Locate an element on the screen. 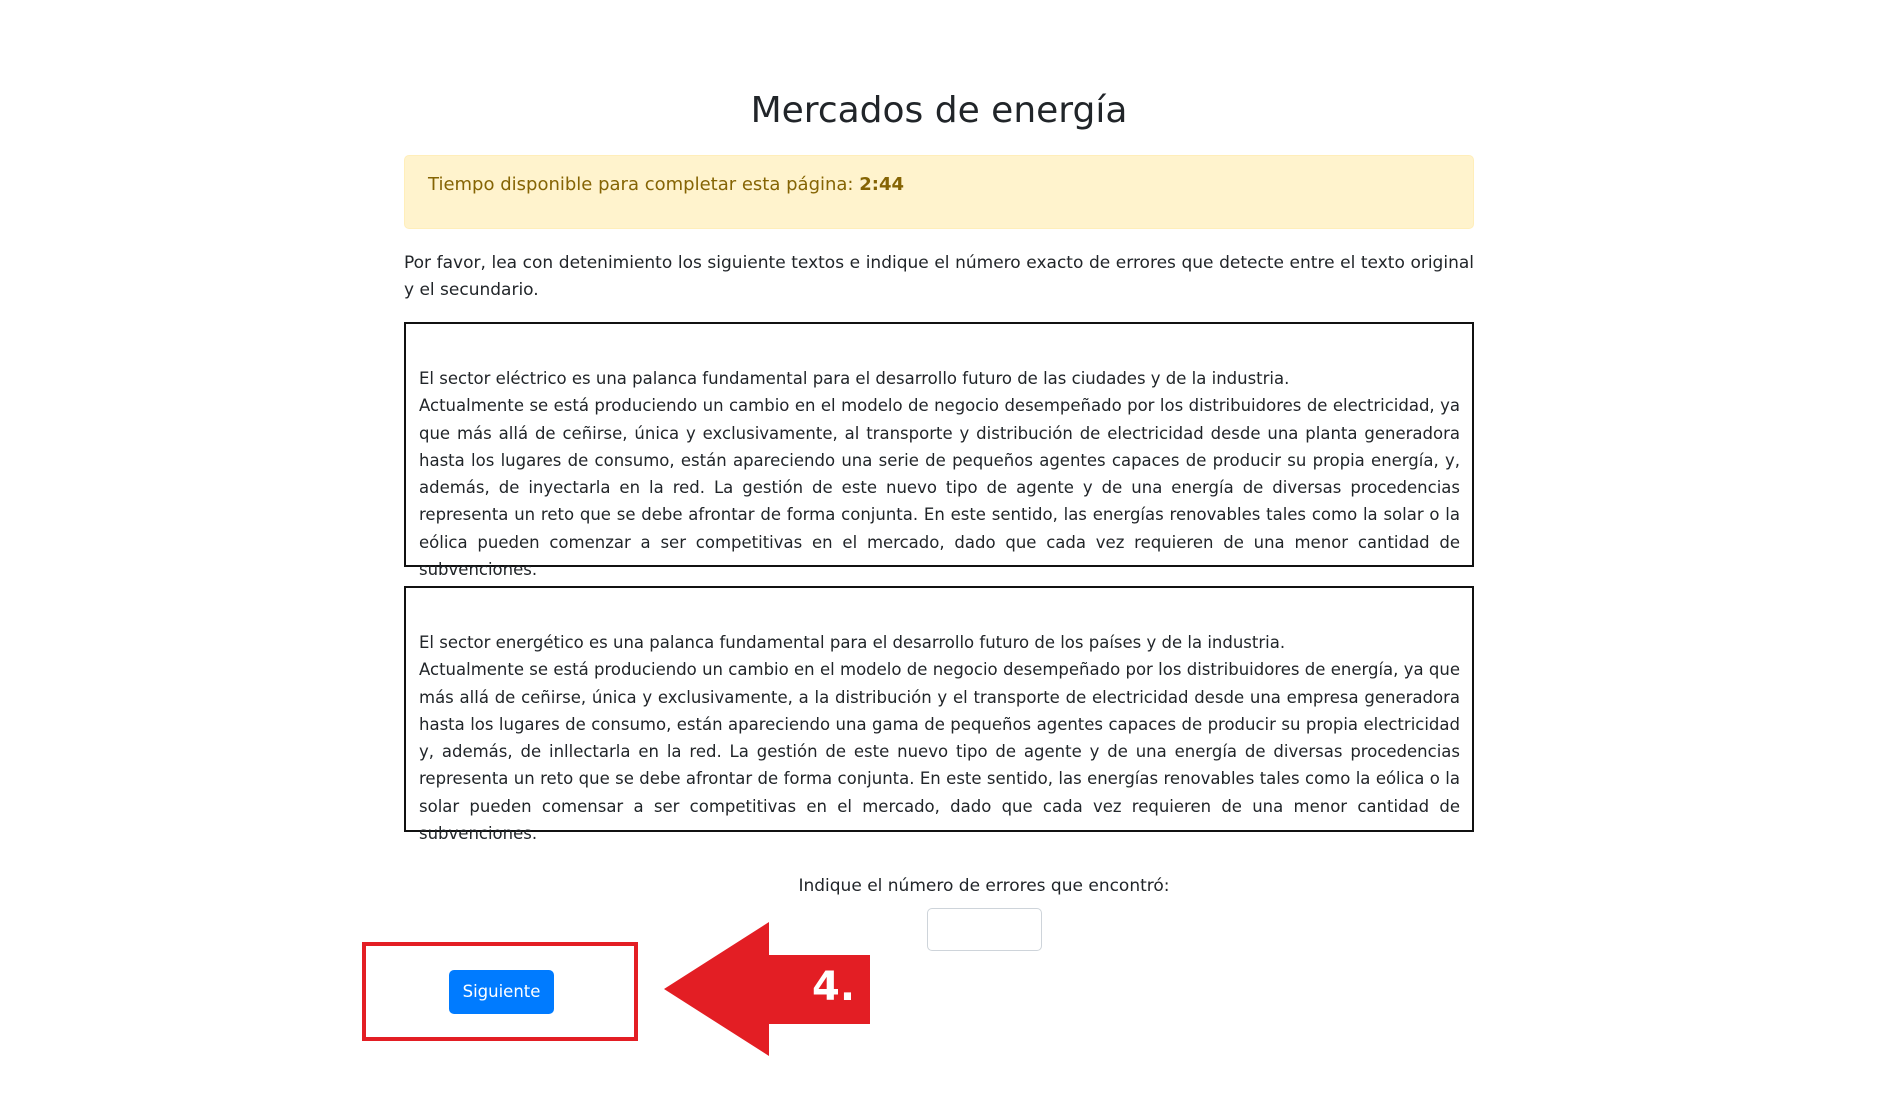 This screenshot has width=1904, height=1100. next-button: Siguiente is located at coordinates (501, 992).